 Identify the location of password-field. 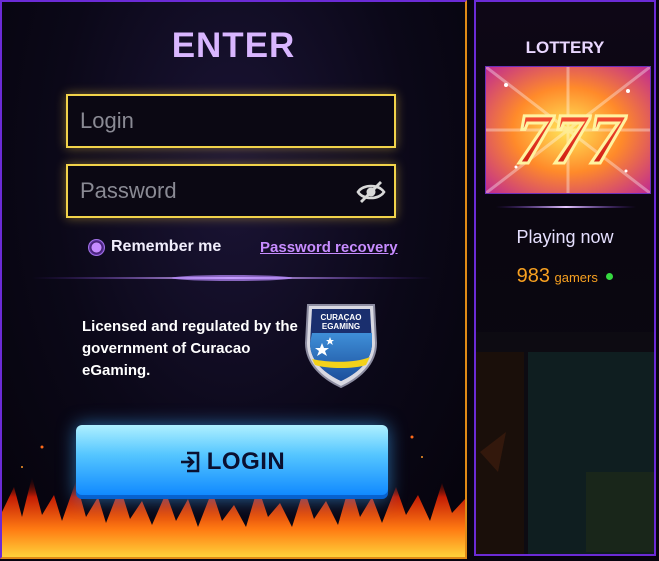
(231, 191).